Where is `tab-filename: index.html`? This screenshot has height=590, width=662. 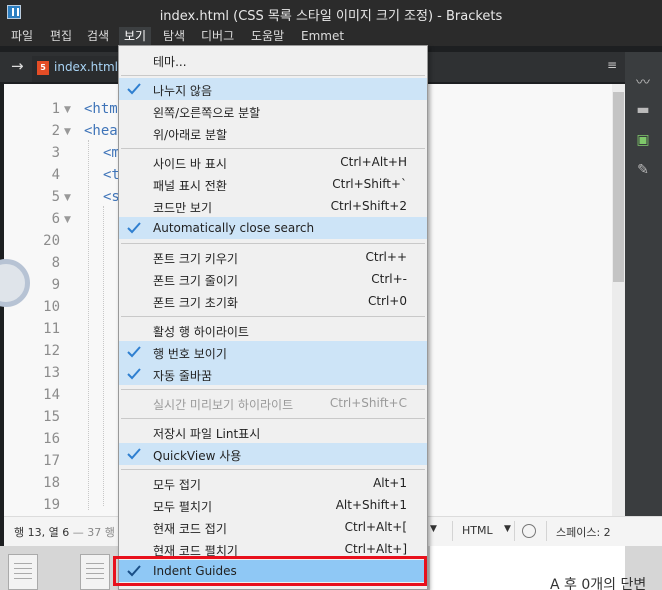
tab-filename: index.html is located at coordinates (86, 67).